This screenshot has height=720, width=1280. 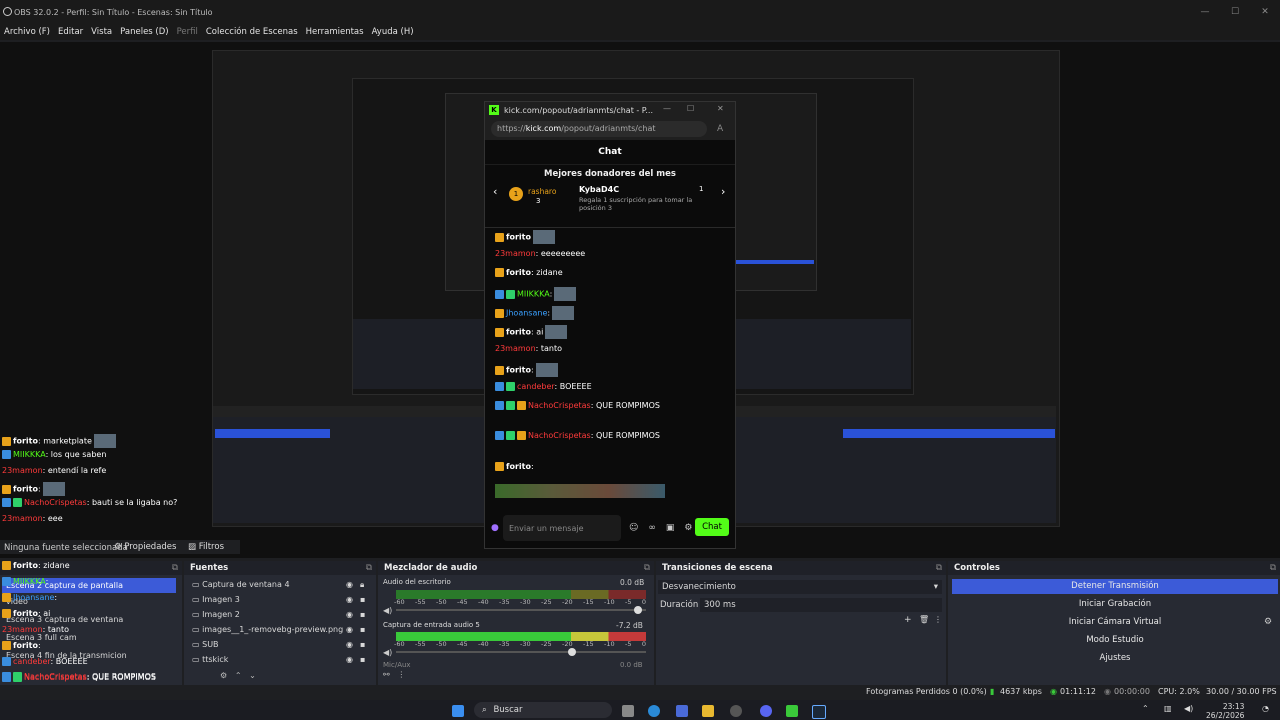 I want to click on link-icon: ⚯, so click(x=386, y=674).